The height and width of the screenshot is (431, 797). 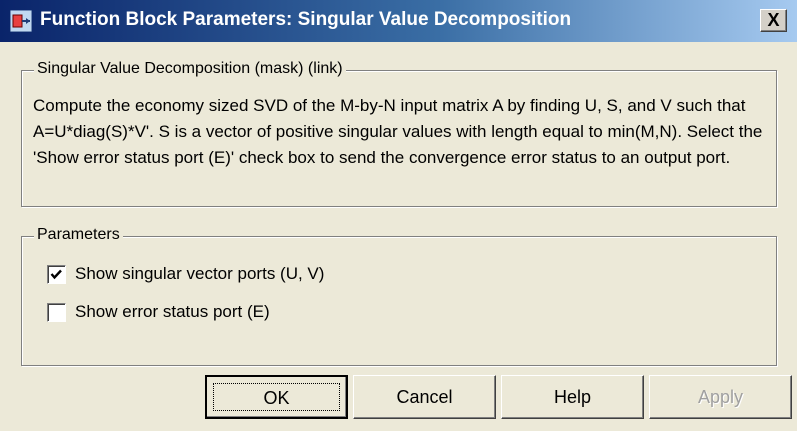 I want to click on help-button: Help, so click(x=572, y=397).